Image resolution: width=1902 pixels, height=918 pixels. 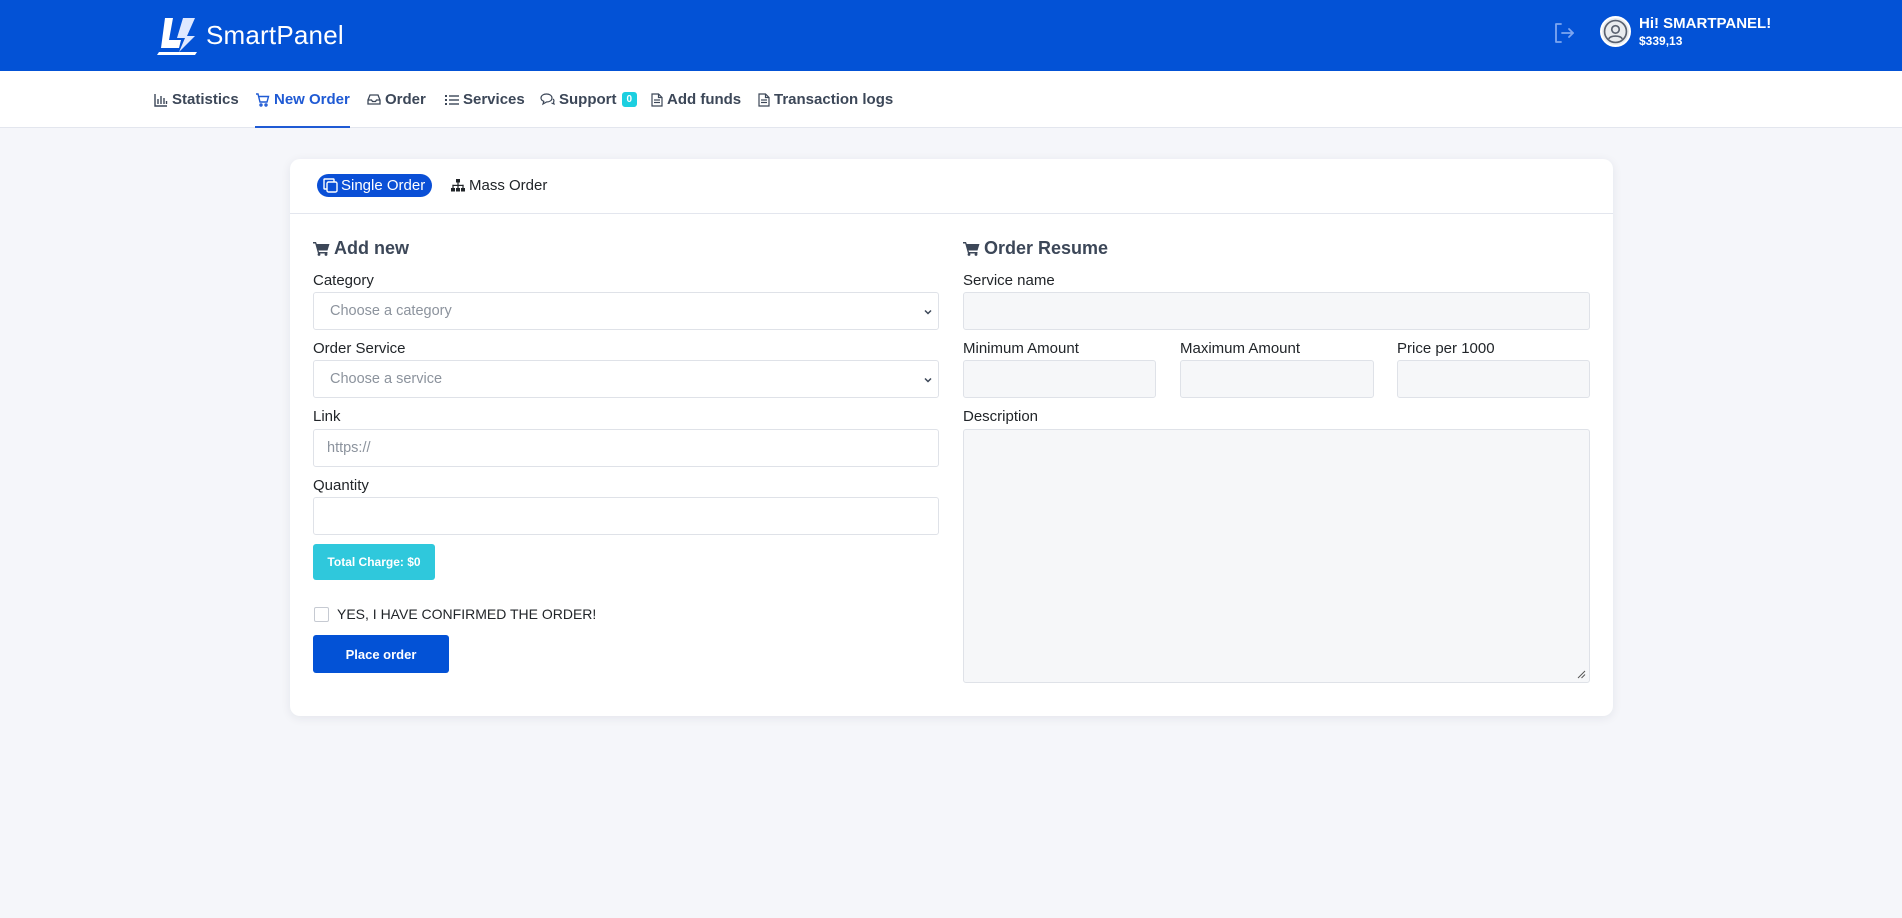 What do you see at coordinates (1705, 23) in the screenshot?
I see `user-greeting: Hi! SMARTPANEL!` at bounding box center [1705, 23].